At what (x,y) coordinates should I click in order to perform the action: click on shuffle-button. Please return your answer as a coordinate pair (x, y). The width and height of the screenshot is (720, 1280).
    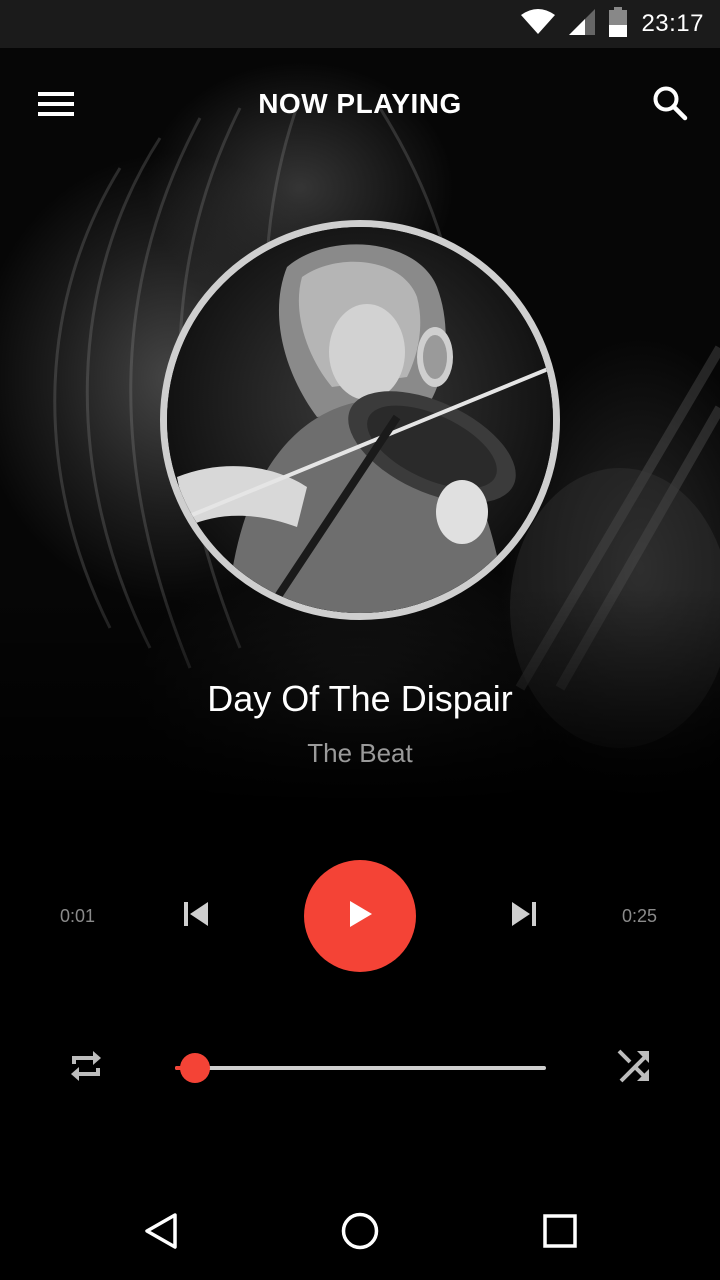
    Looking at the image, I should click on (634, 1068).